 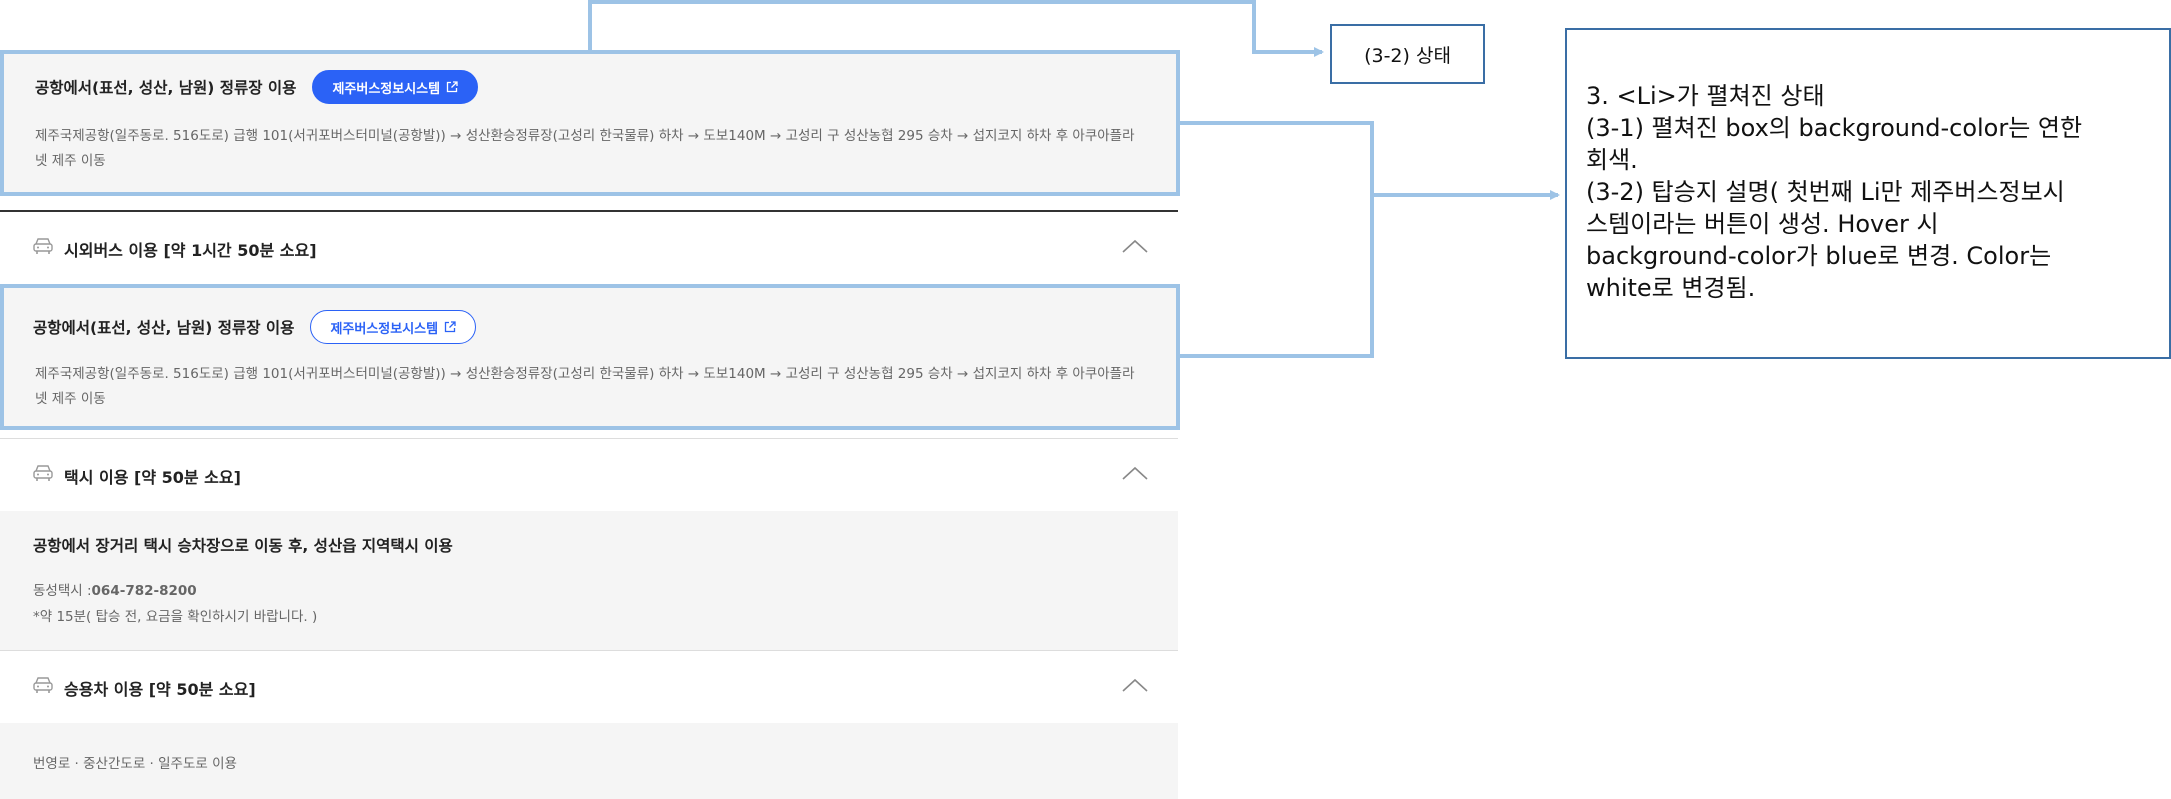 I want to click on note-line: 회색., so click(x=1612, y=160).